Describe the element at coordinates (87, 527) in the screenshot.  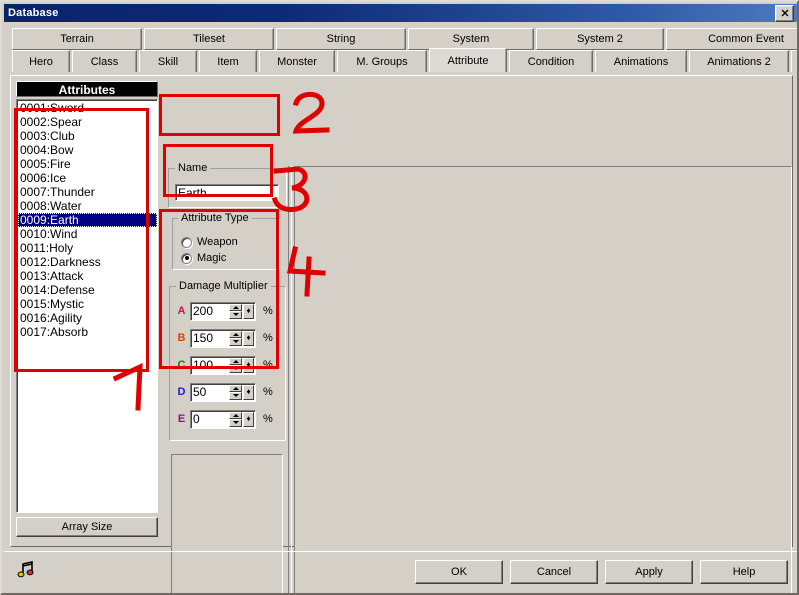
I see `array-size-button: Array Size` at that location.